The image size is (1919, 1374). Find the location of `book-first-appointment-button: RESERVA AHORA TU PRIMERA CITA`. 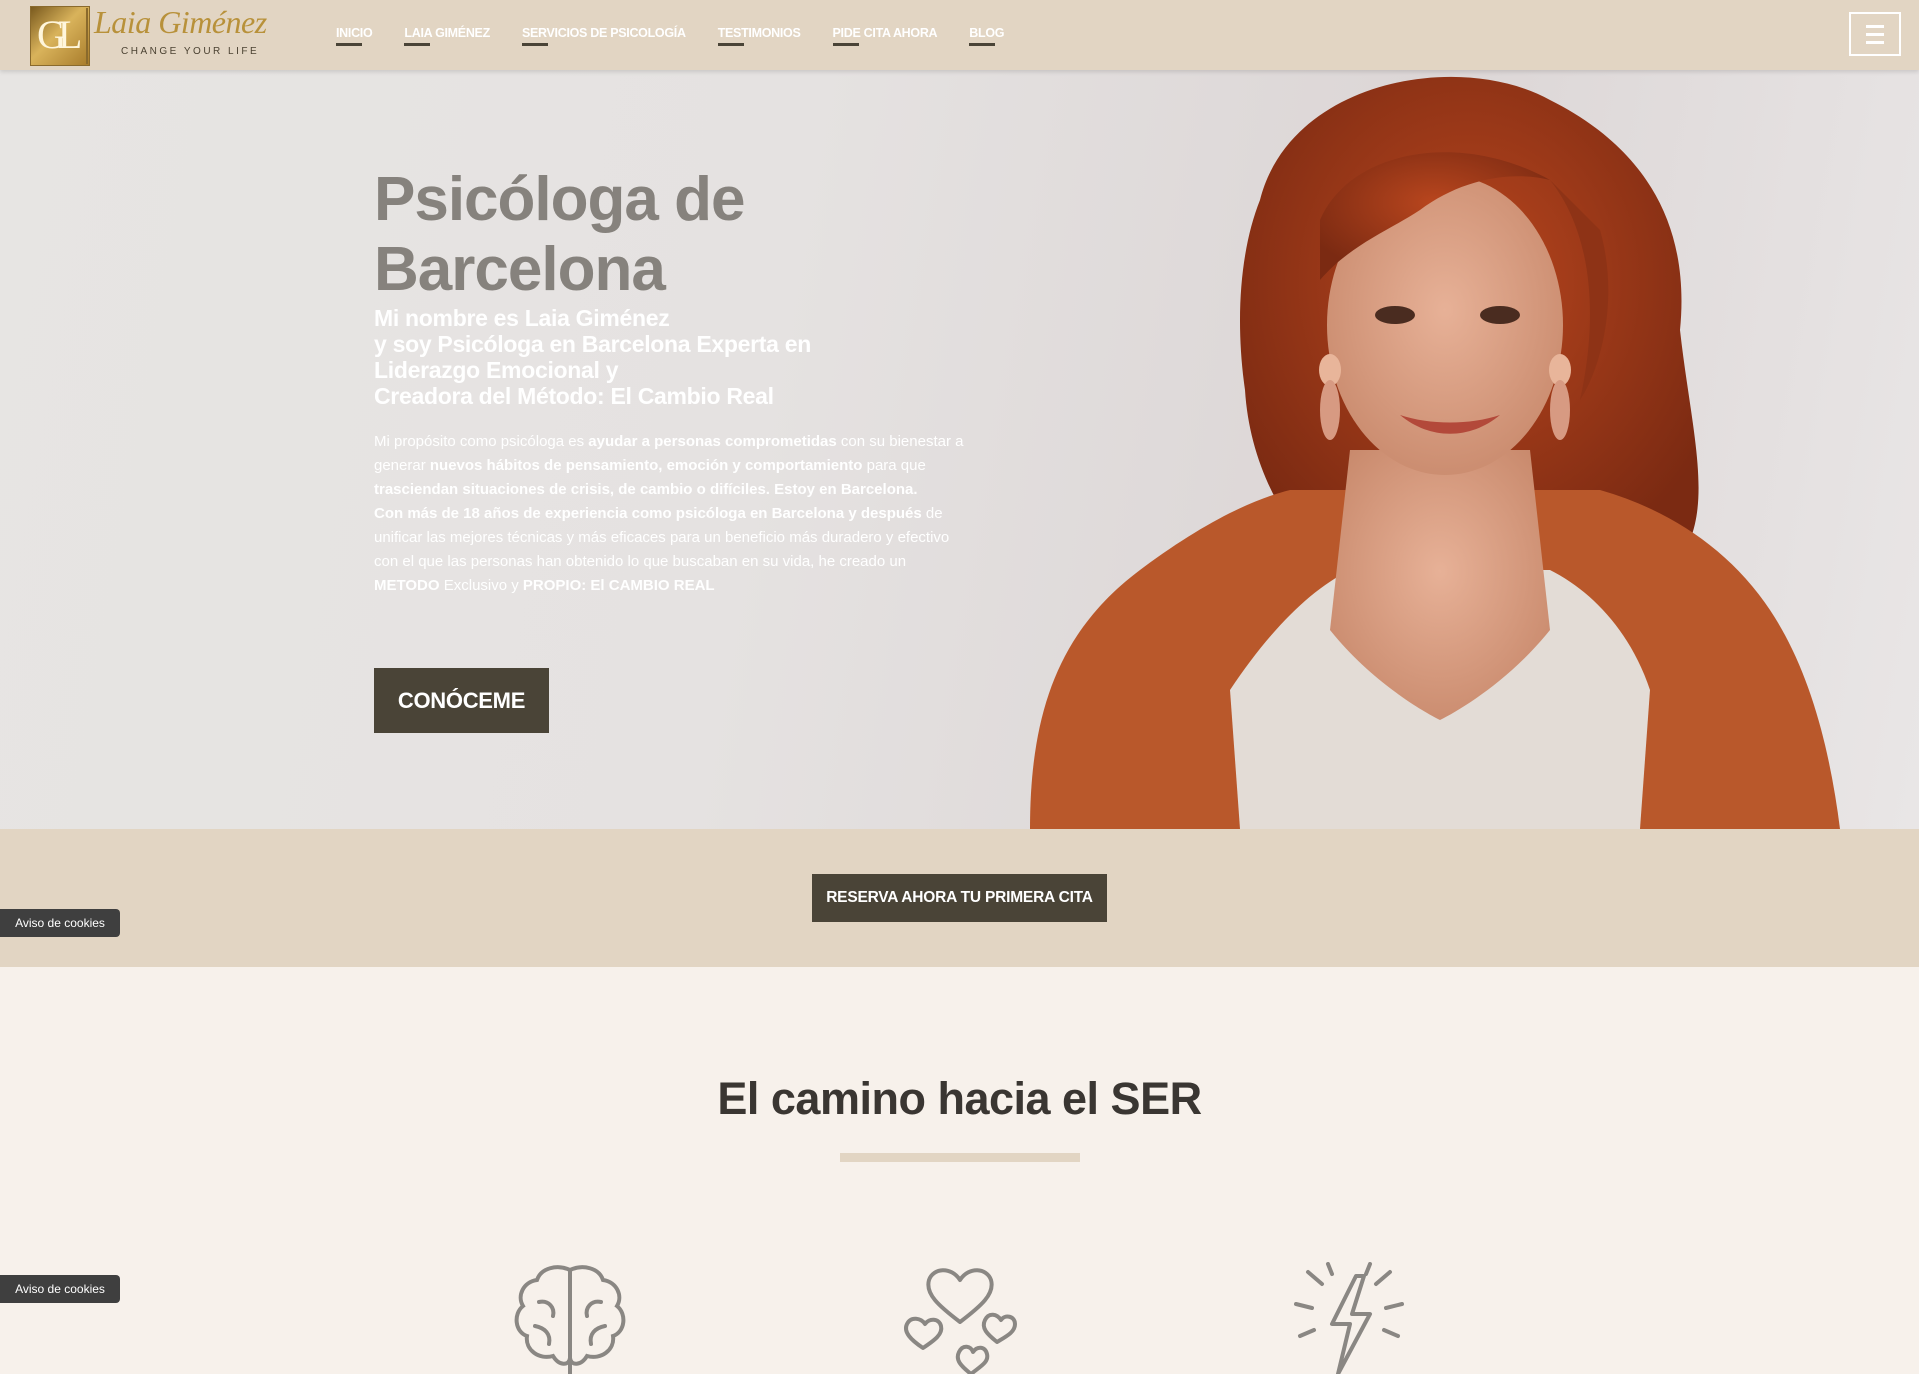

book-first-appointment-button: RESERVA AHORA TU PRIMERA CITA is located at coordinates (959, 898).